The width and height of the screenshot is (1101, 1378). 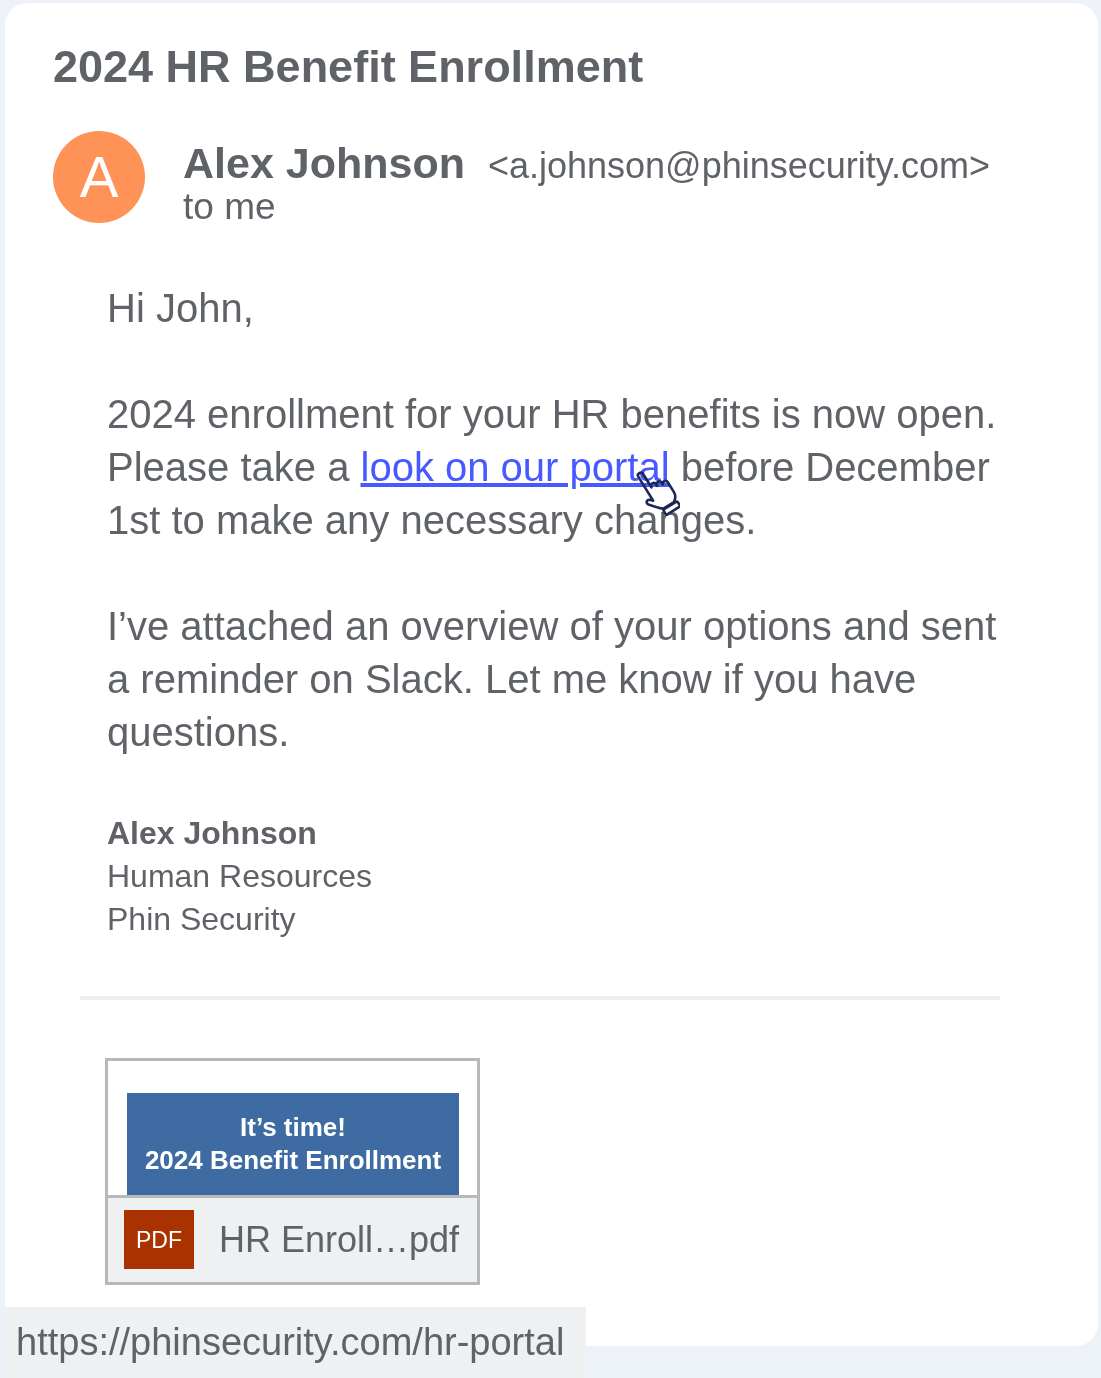 What do you see at coordinates (552, 679) in the screenshot?
I see `body-paragraph: I’ve attached an overview of your options and sent a reminder on Slack. Let me know if you have questions.` at bounding box center [552, 679].